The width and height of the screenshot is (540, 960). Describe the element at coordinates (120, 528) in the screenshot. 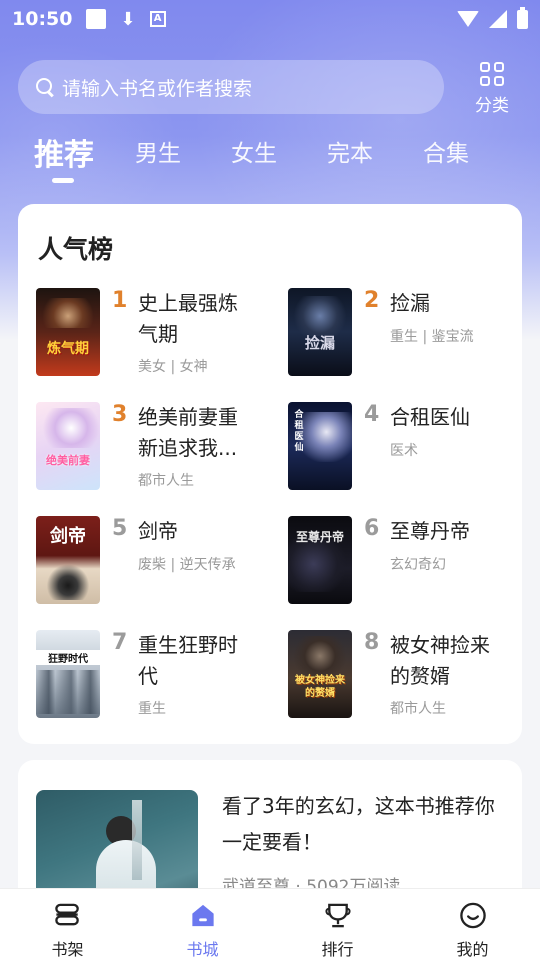

I see `rank-number: 5` at that location.